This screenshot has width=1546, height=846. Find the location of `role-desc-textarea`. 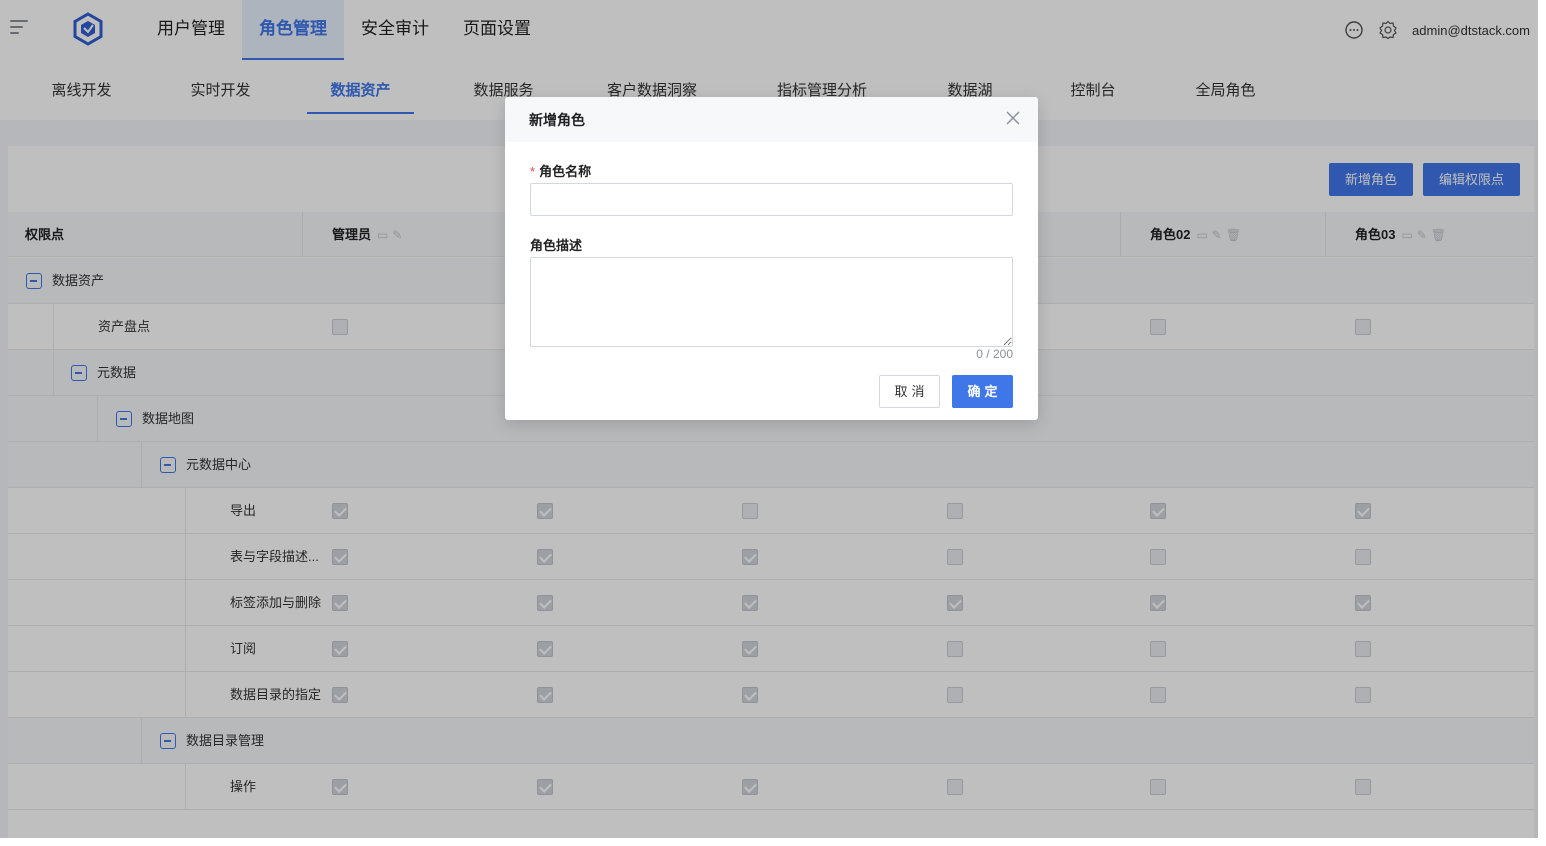

role-desc-textarea is located at coordinates (771, 302).